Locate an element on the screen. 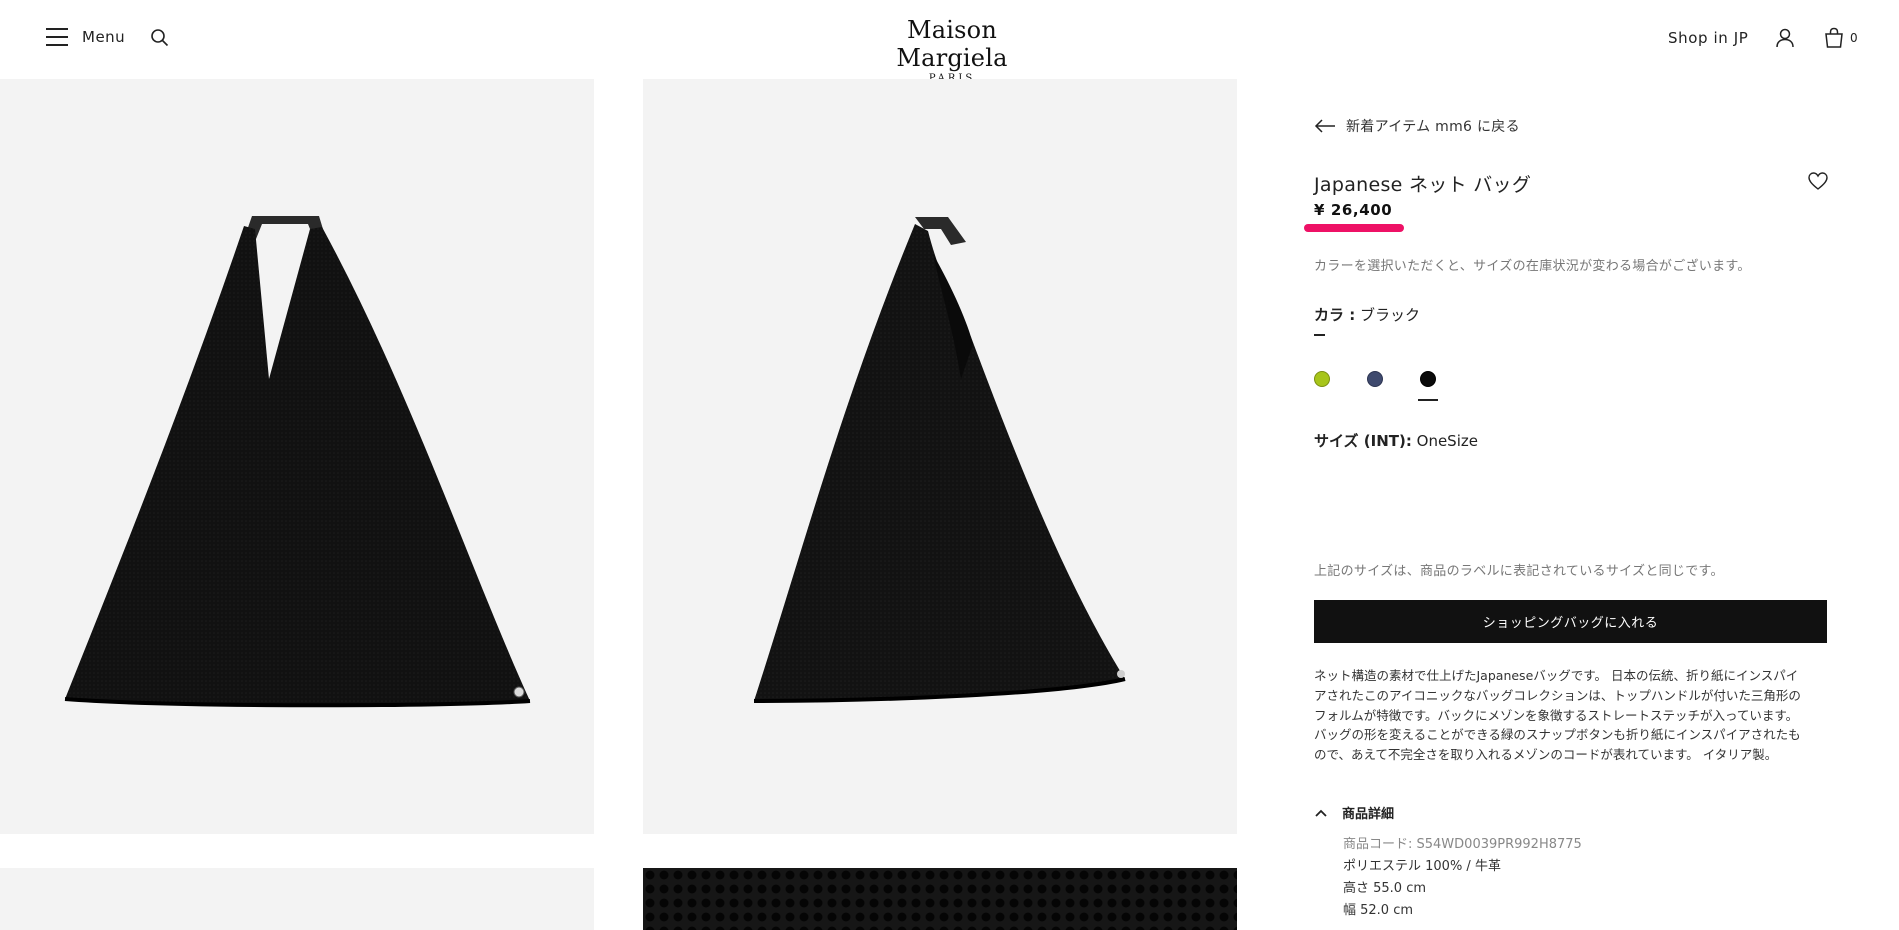 This screenshot has width=1899, height=930. back-link: 新着アイテム mm6 に戻る is located at coordinates (1417, 126).